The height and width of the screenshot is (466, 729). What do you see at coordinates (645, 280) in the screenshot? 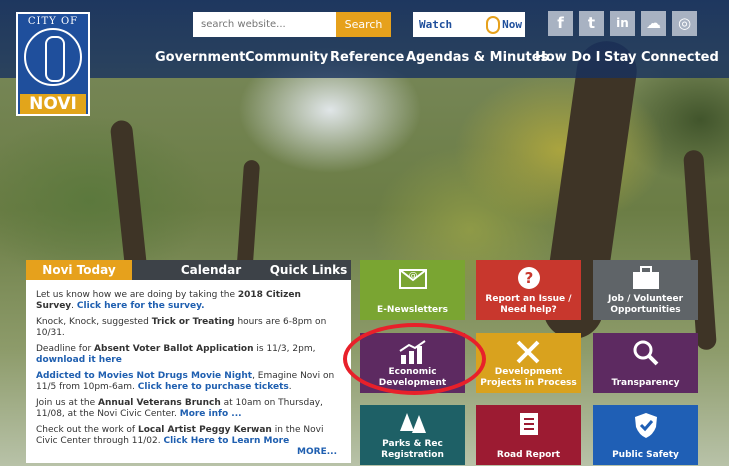
I see `briefcase-icon` at bounding box center [645, 280].